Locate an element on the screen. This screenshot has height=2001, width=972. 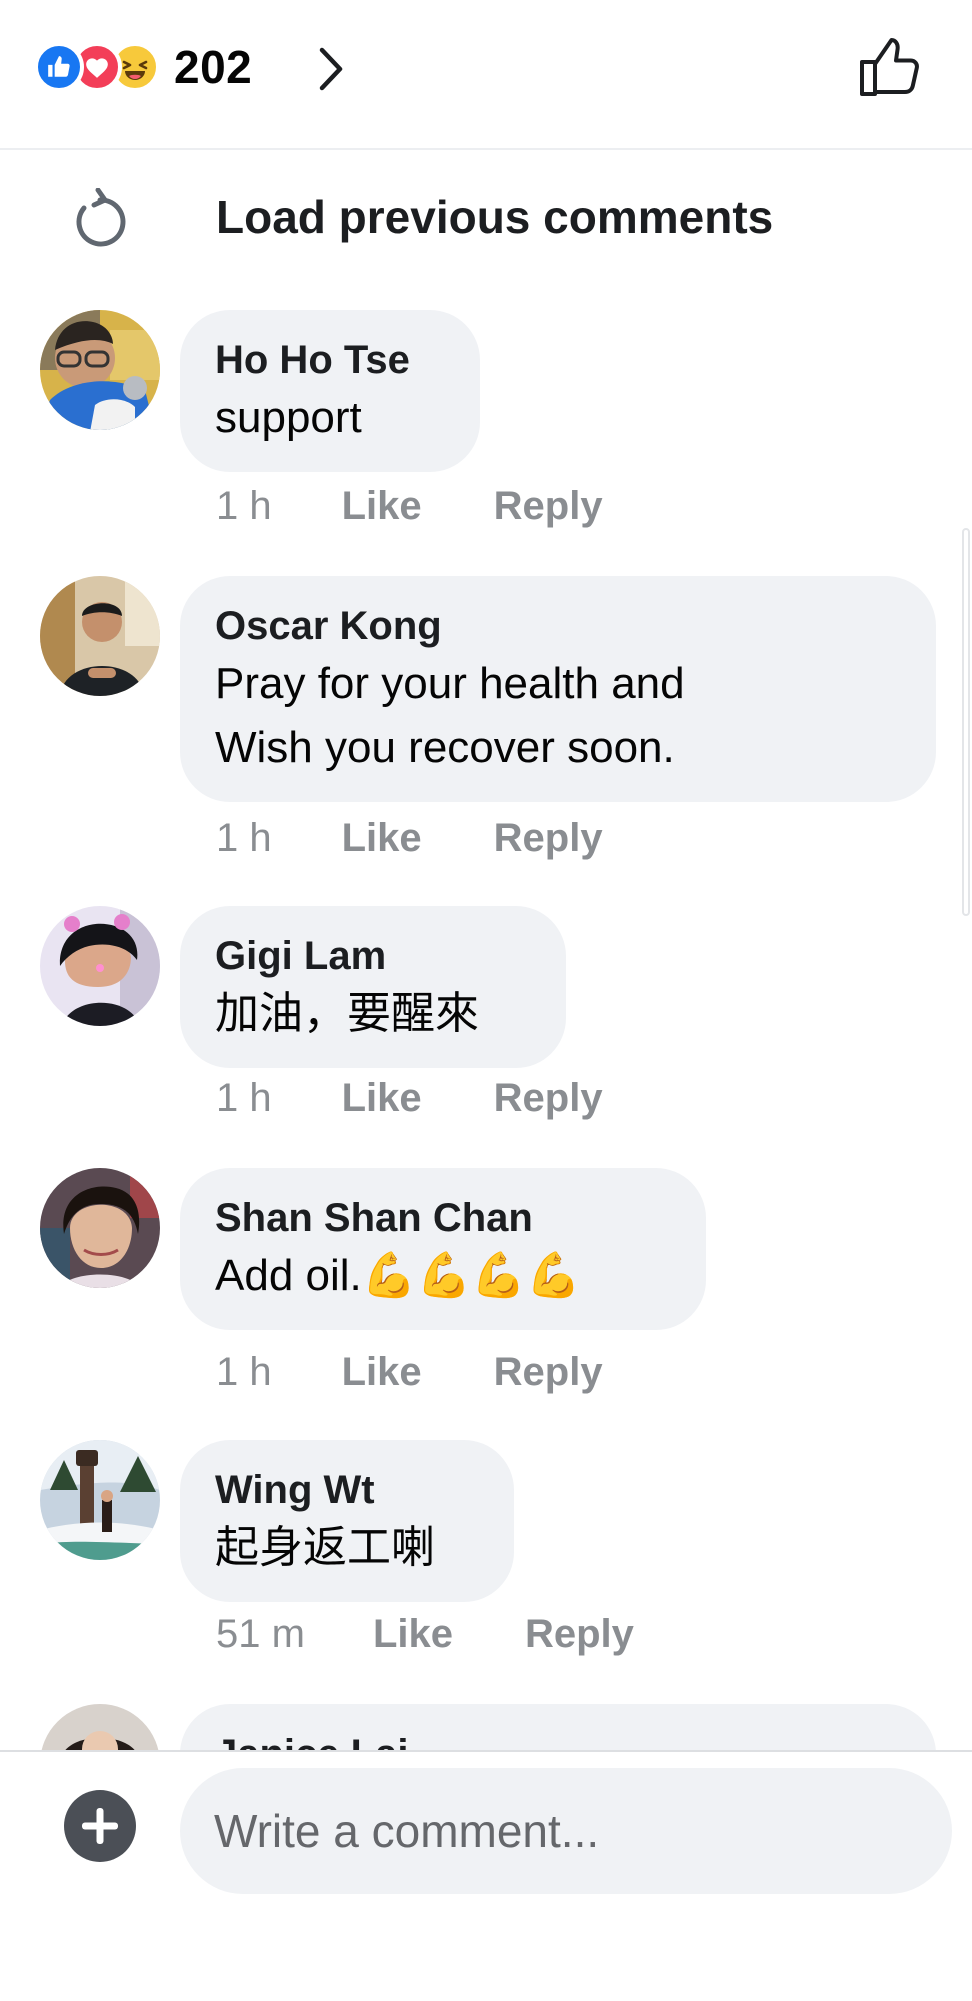
comment-text: Wish you recover soon. is located at coordinates (445, 747).